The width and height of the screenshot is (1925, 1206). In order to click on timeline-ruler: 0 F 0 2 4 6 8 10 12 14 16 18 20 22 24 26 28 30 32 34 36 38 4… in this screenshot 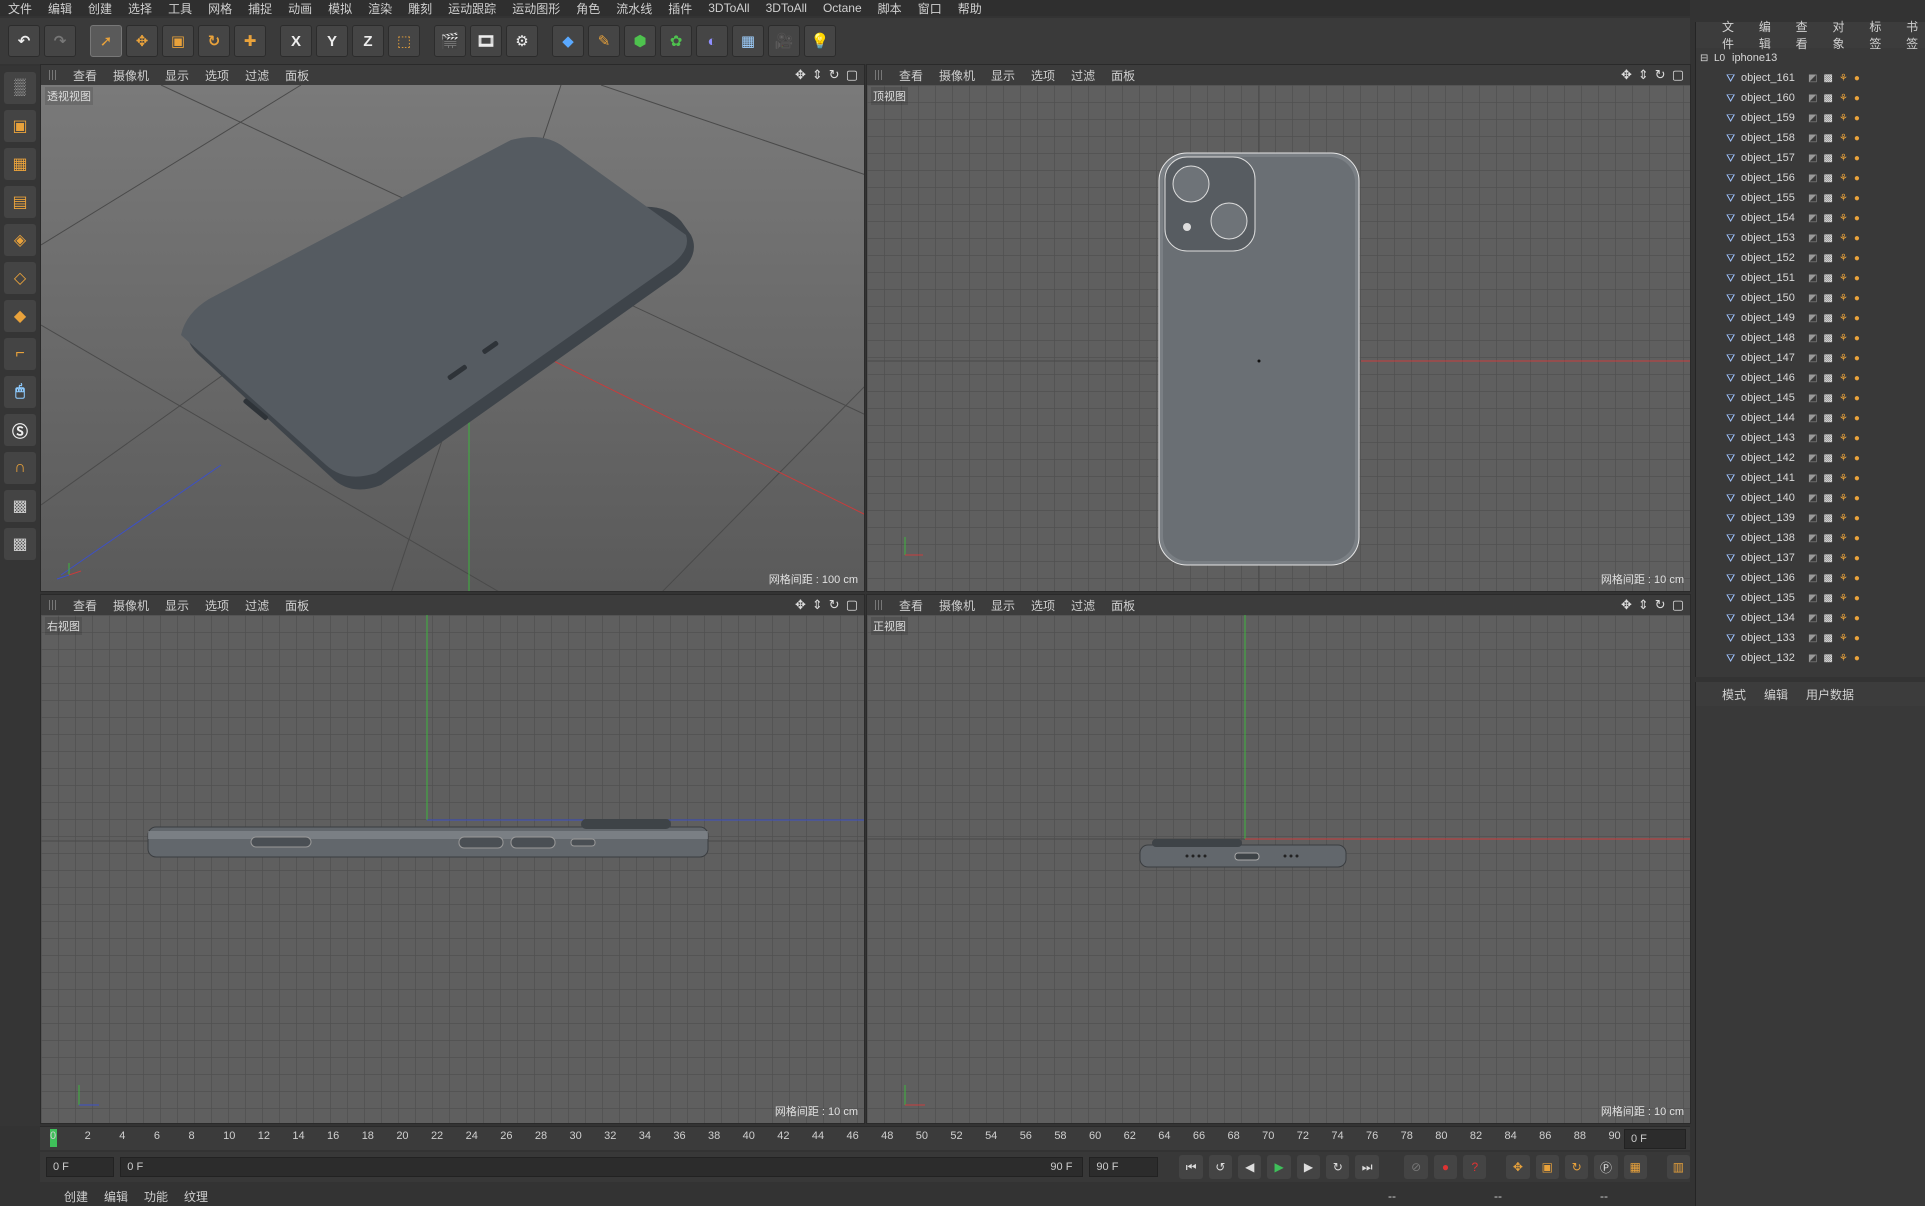, I will do `click(865, 1138)`.